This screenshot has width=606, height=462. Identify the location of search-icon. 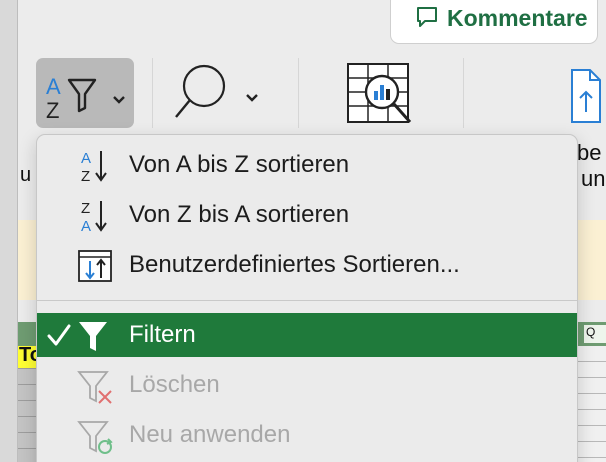
(216, 91).